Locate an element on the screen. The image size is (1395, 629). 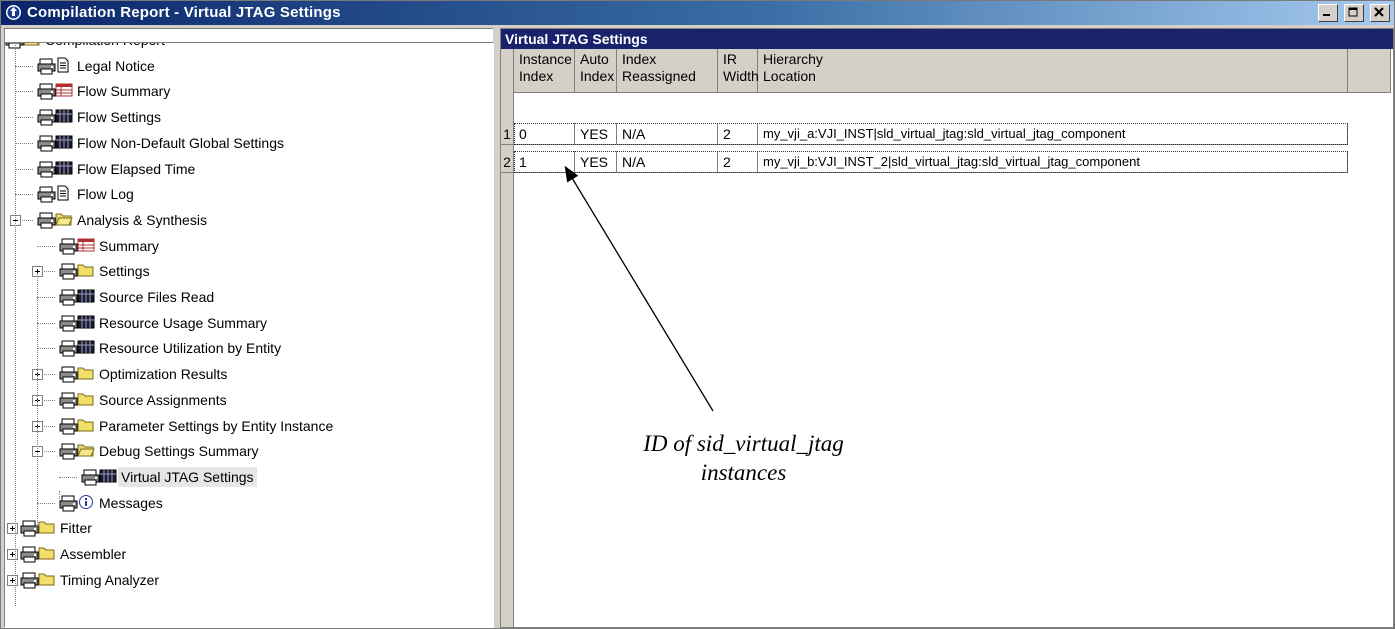
annotation-arrow is located at coordinates (639, 288).